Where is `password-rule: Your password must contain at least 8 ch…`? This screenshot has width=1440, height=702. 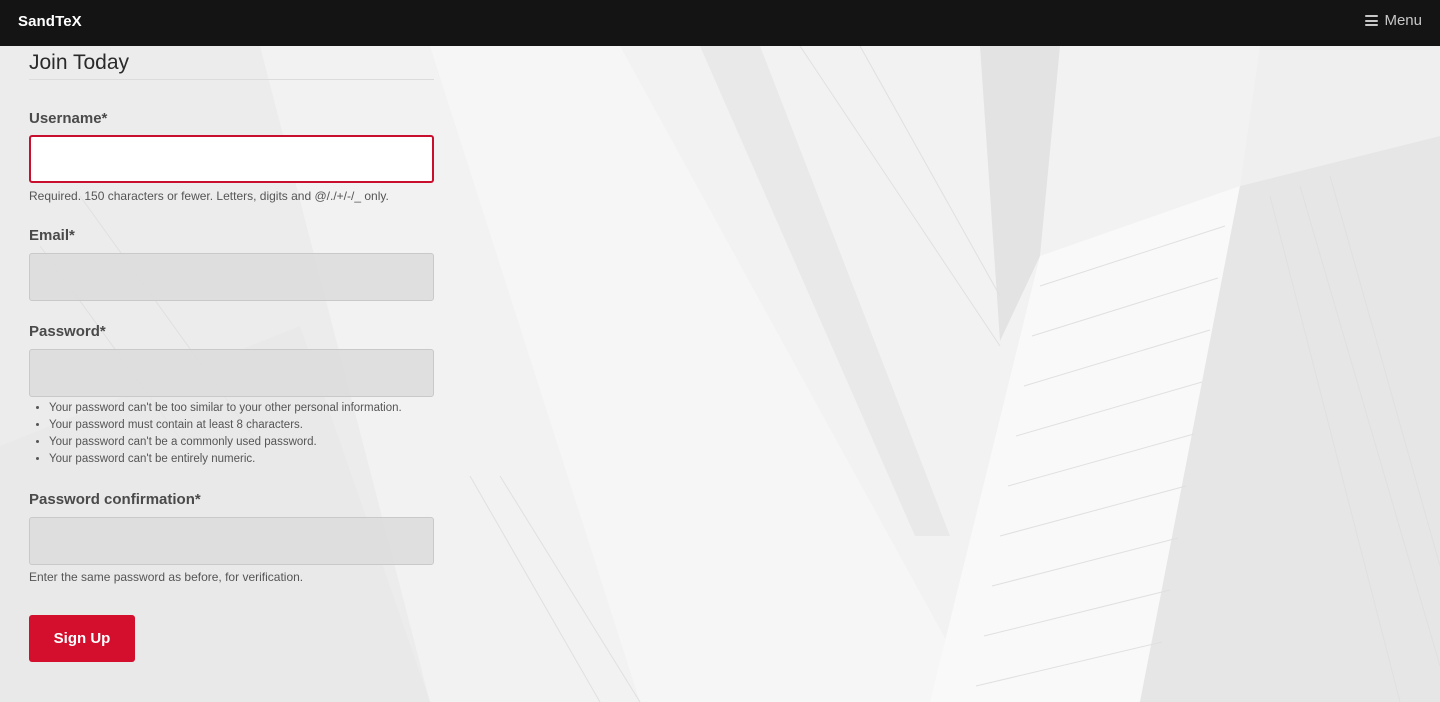
password-rule: Your password must contain at least 8 ch… is located at coordinates (259, 425).